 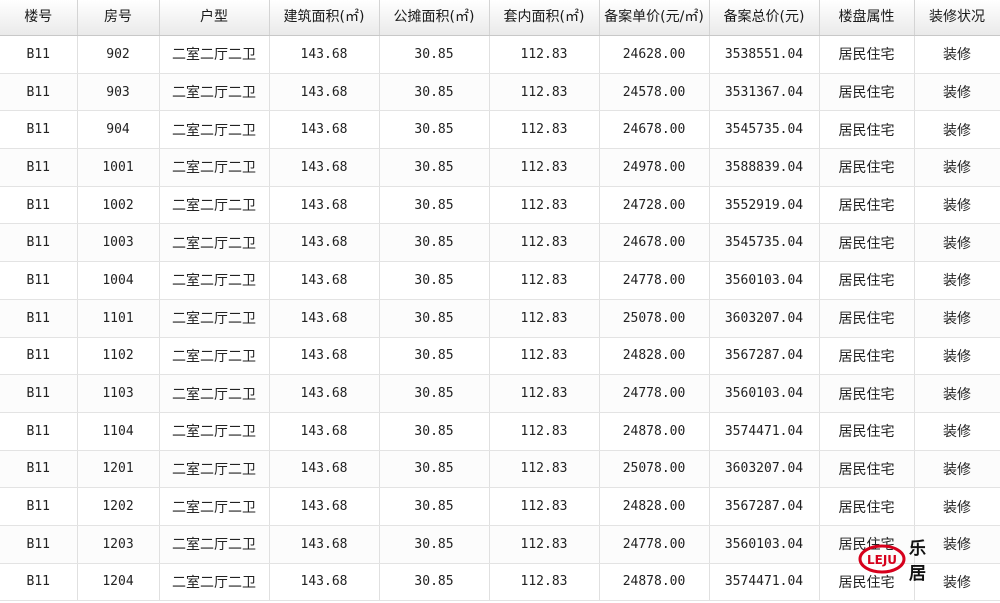 I want to click on cell-room-no: 1102, so click(x=118, y=356).